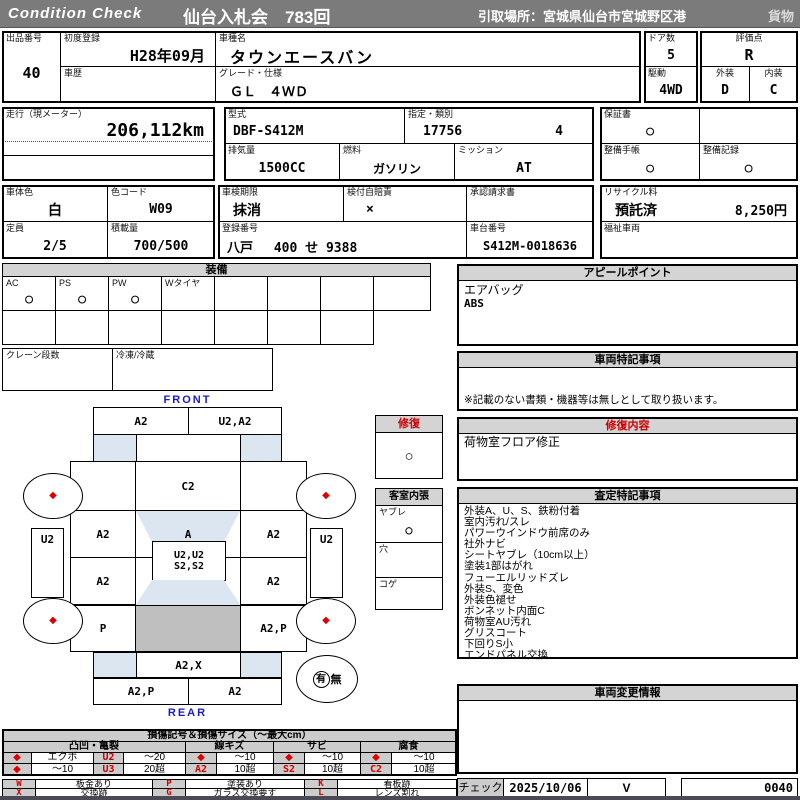 The width and height of the screenshot is (800, 800). Describe the element at coordinates (594, 400) in the screenshot. I see `vehicle-notes-footer: ※記載のない書類・機器等は無しとして取り扱います。` at that location.